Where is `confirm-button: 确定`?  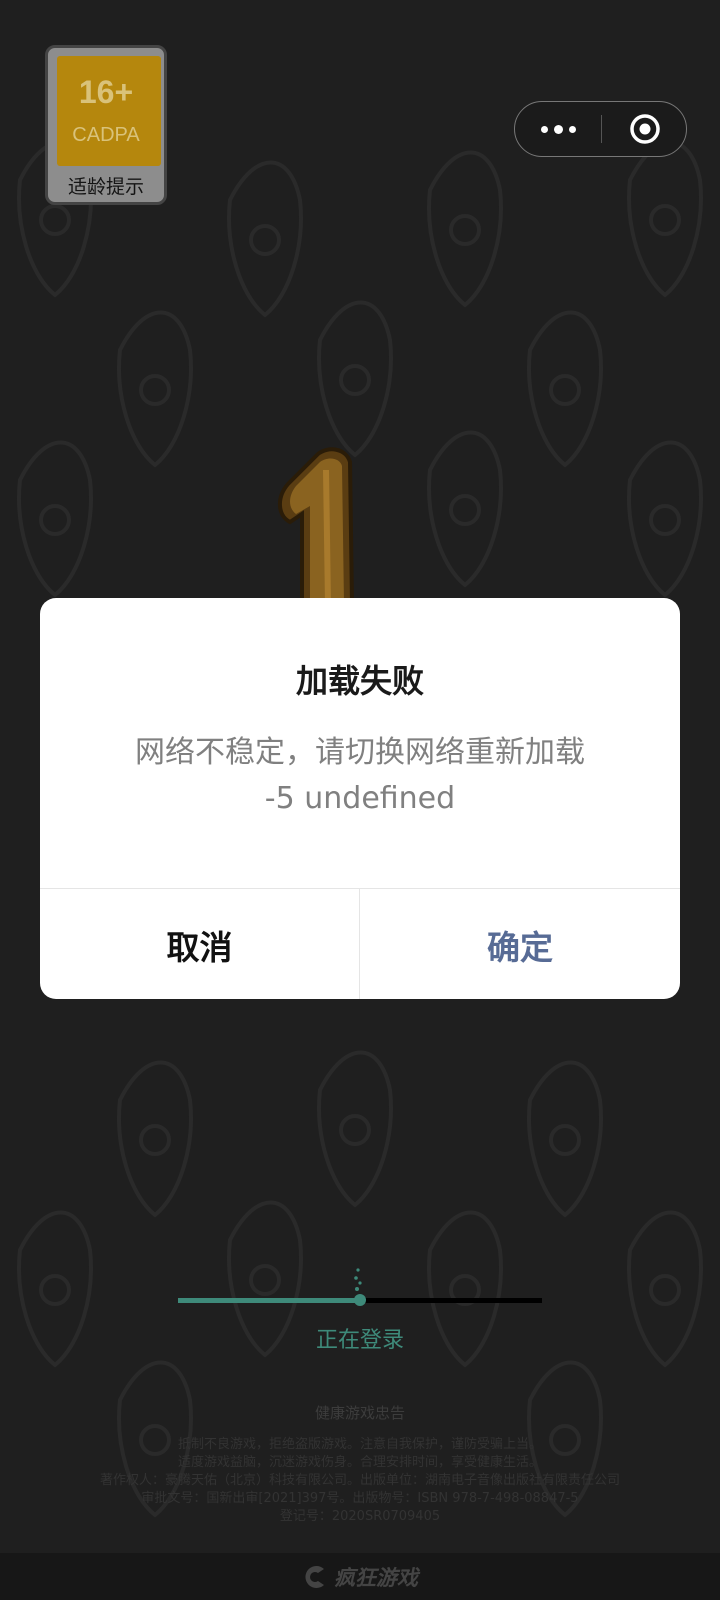 confirm-button: 确定 is located at coordinates (520, 944).